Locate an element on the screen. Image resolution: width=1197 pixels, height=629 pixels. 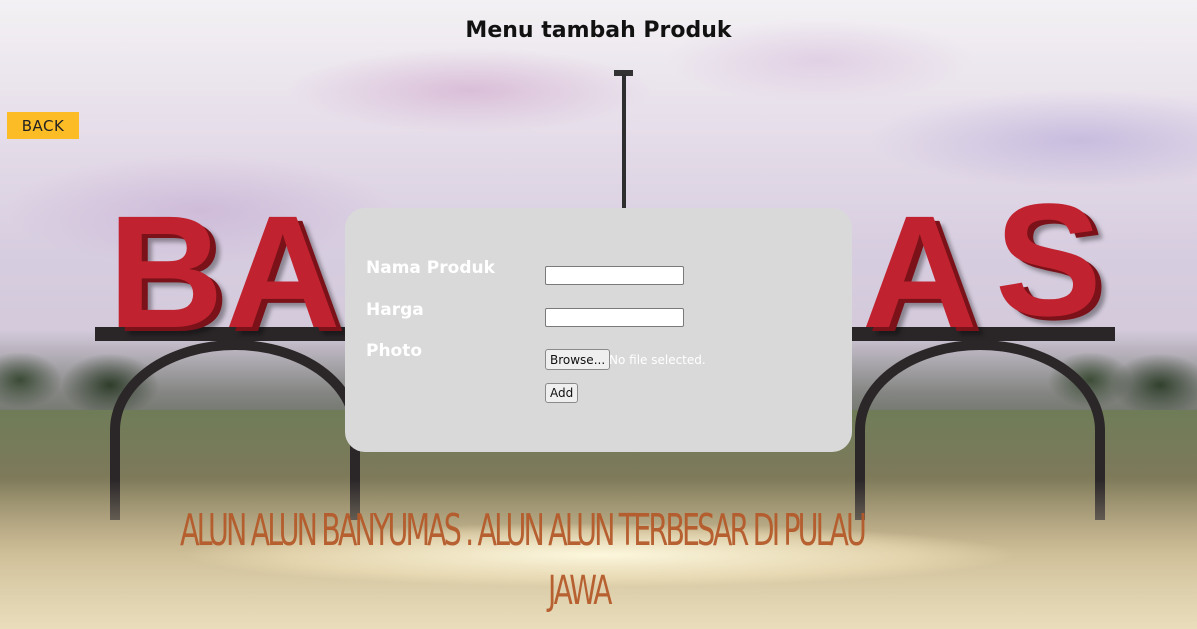
product-name-input is located at coordinates (614, 275).